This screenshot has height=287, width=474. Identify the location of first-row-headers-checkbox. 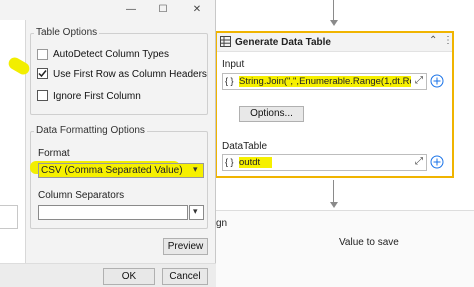
(42, 73).